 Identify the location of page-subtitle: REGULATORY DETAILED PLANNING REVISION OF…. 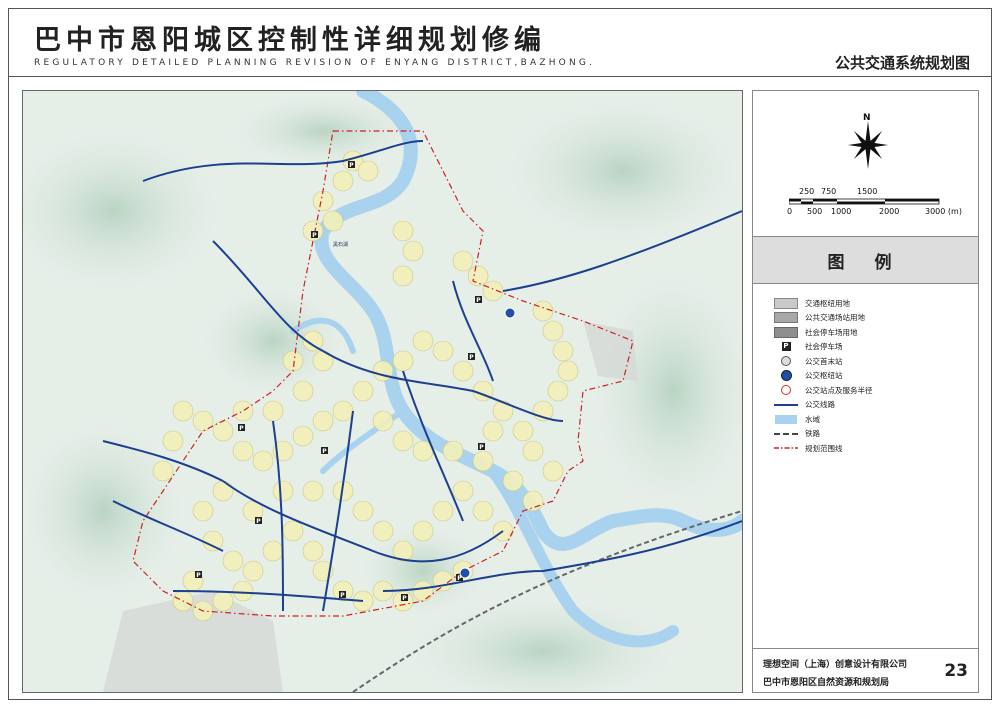
(315, 63).